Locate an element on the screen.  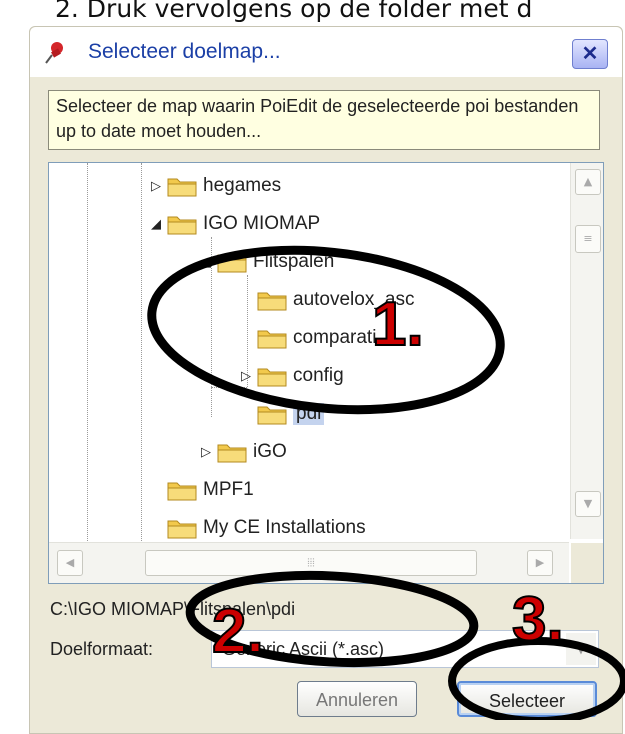
tree-item-label: IGO MIOMAP is located at coordinates (262, 223).